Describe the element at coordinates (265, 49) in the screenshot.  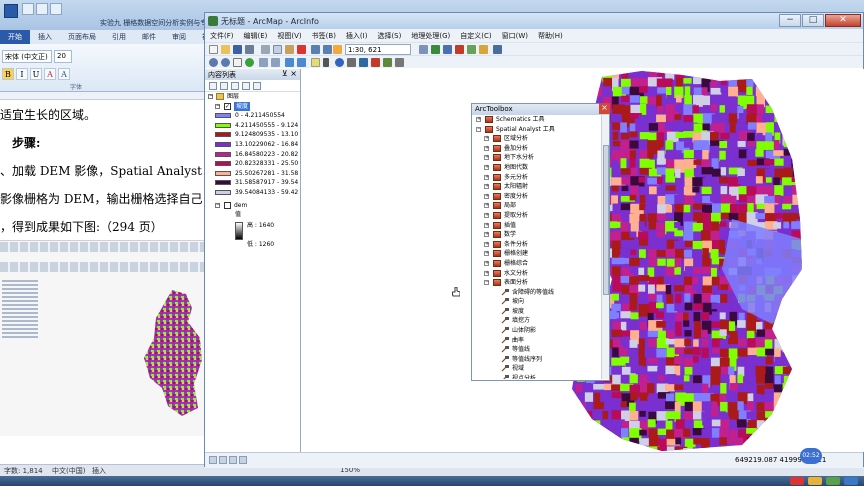
I see `cut-icon` at that location.